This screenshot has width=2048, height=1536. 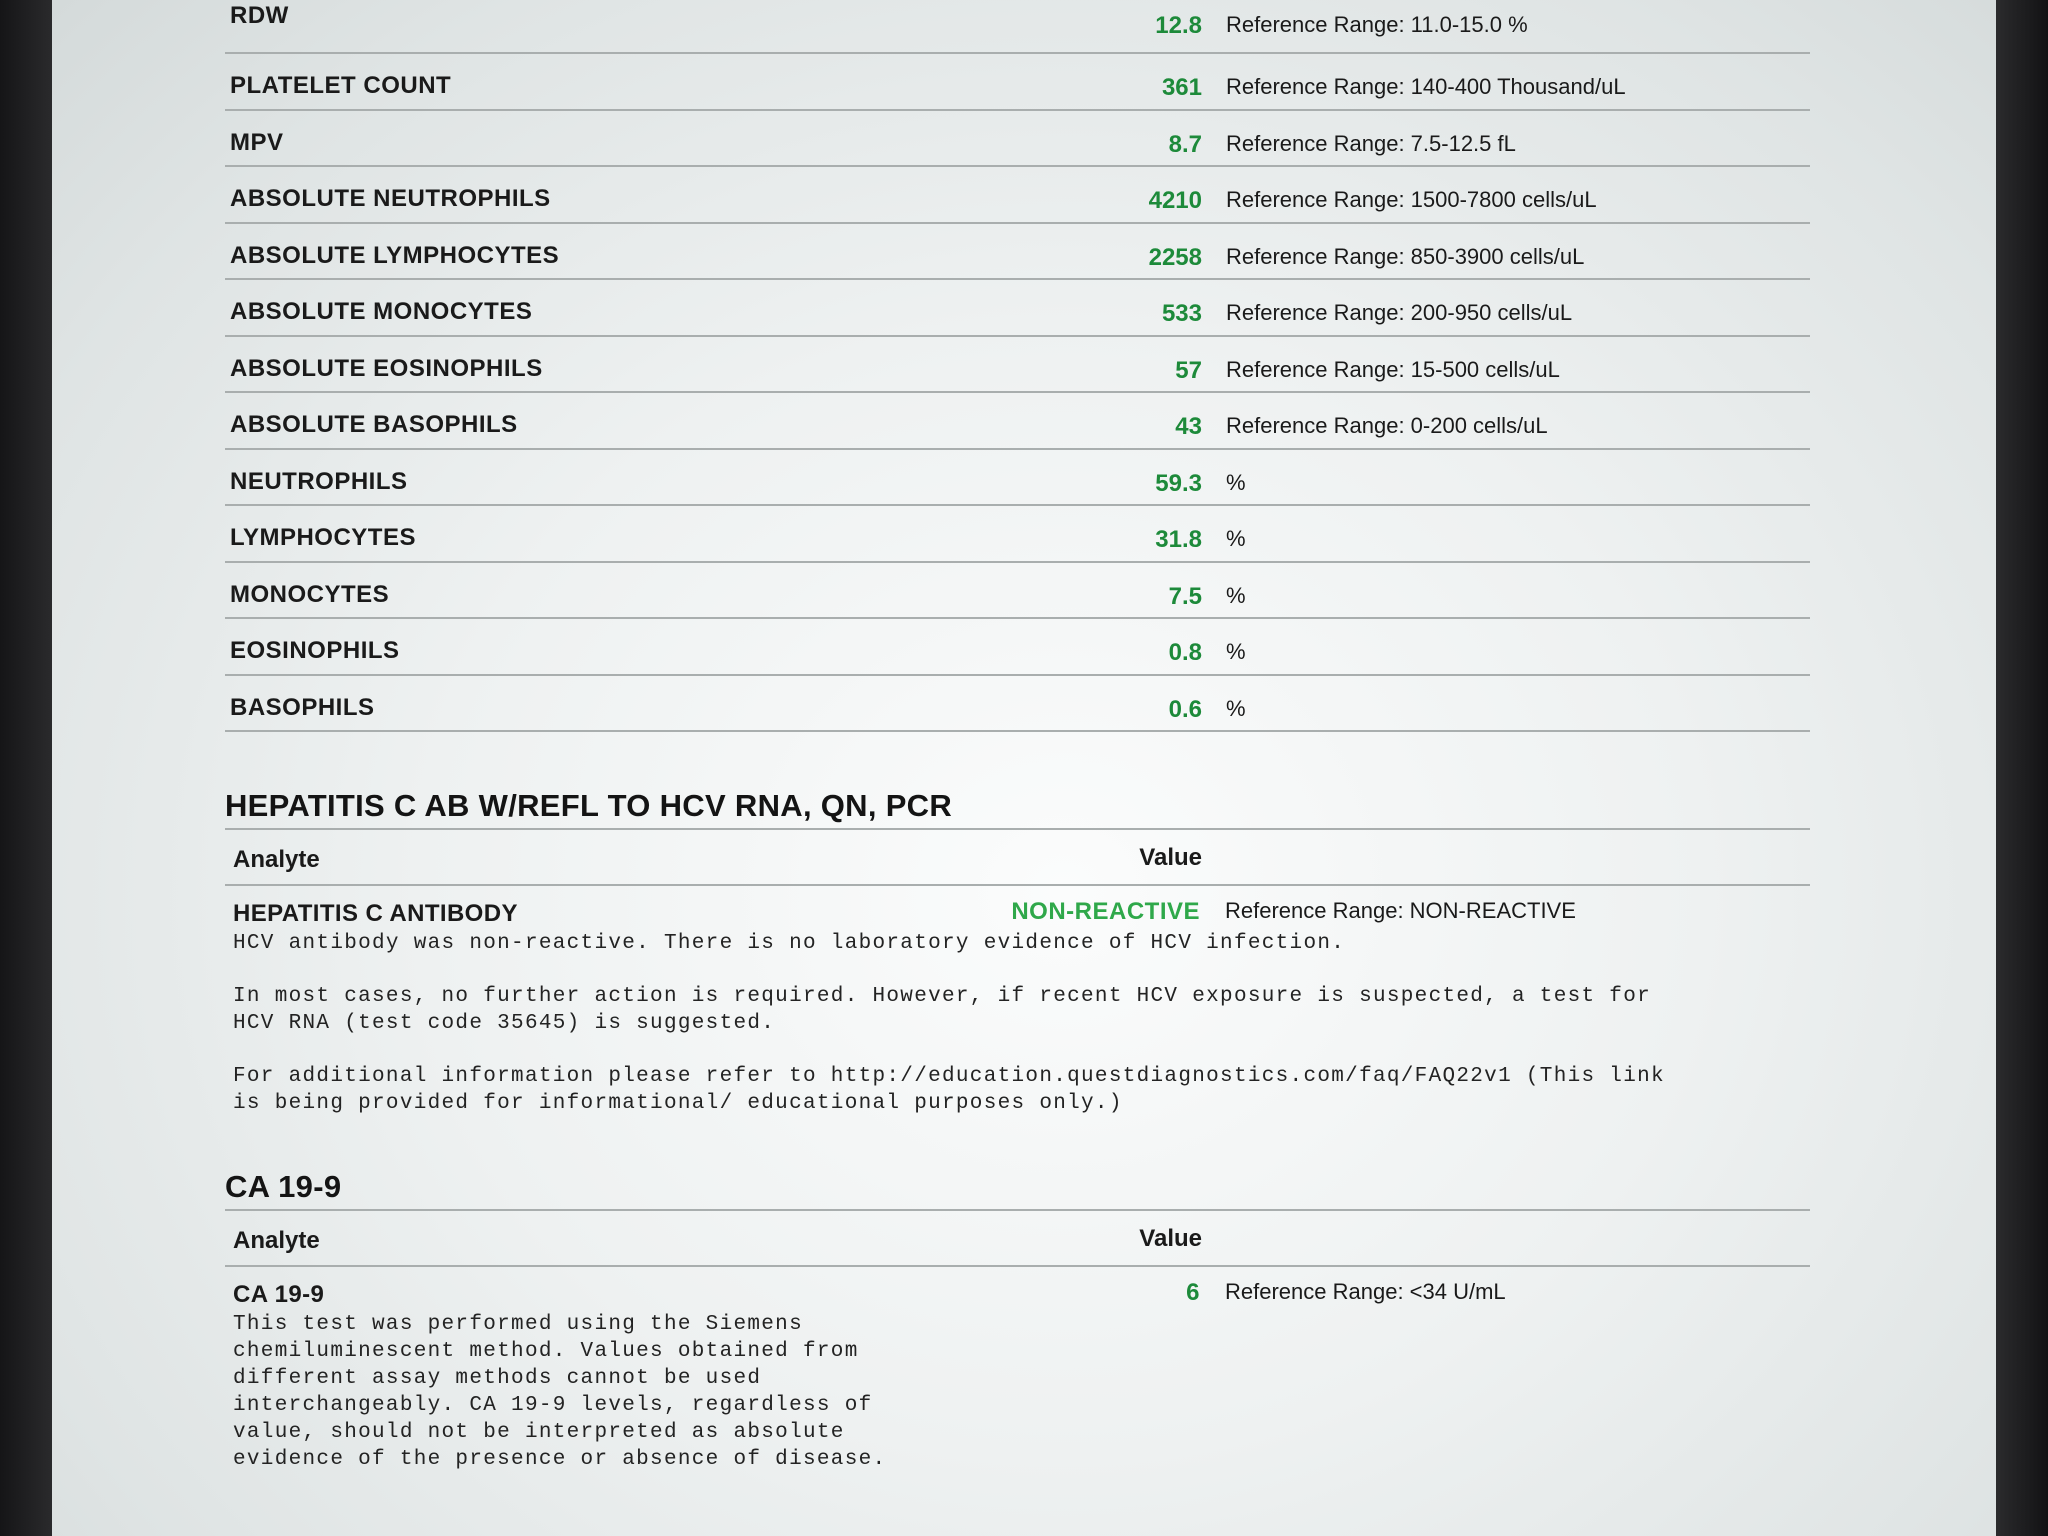 I want to click on analyte-name: MPV, so click(x=257, y=142).